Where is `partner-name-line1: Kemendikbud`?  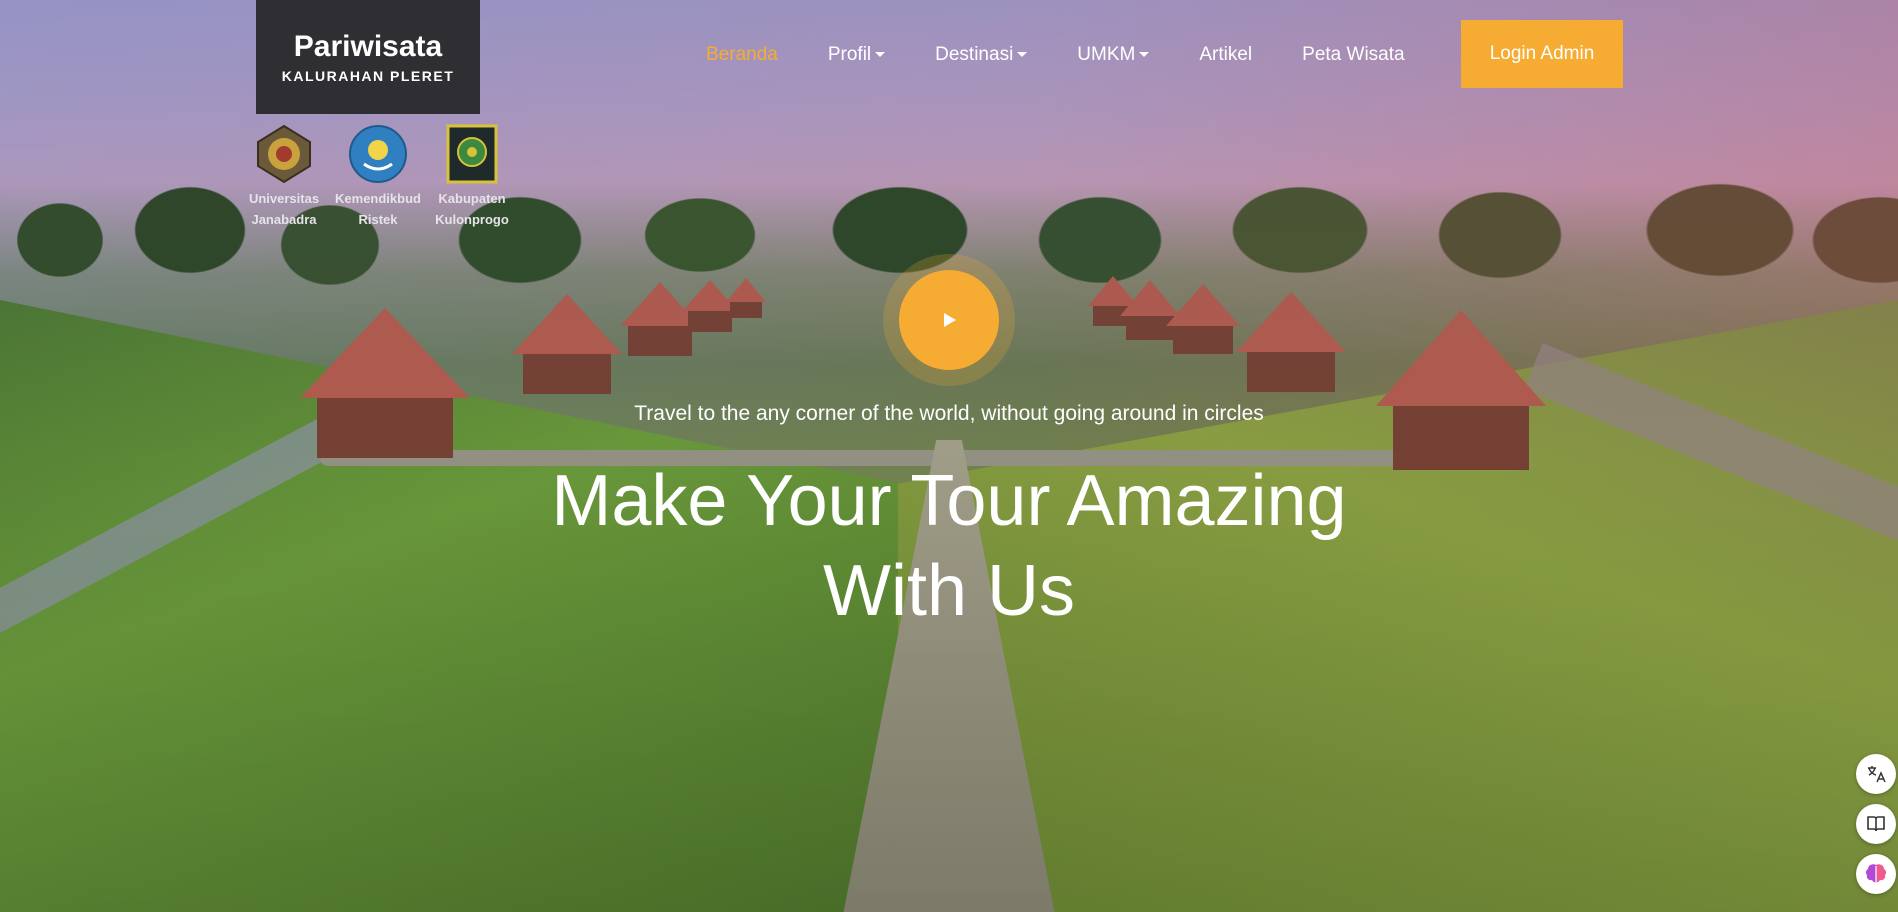
partner-name-line1: Kemendikbud is located at coordinates (378, 198).